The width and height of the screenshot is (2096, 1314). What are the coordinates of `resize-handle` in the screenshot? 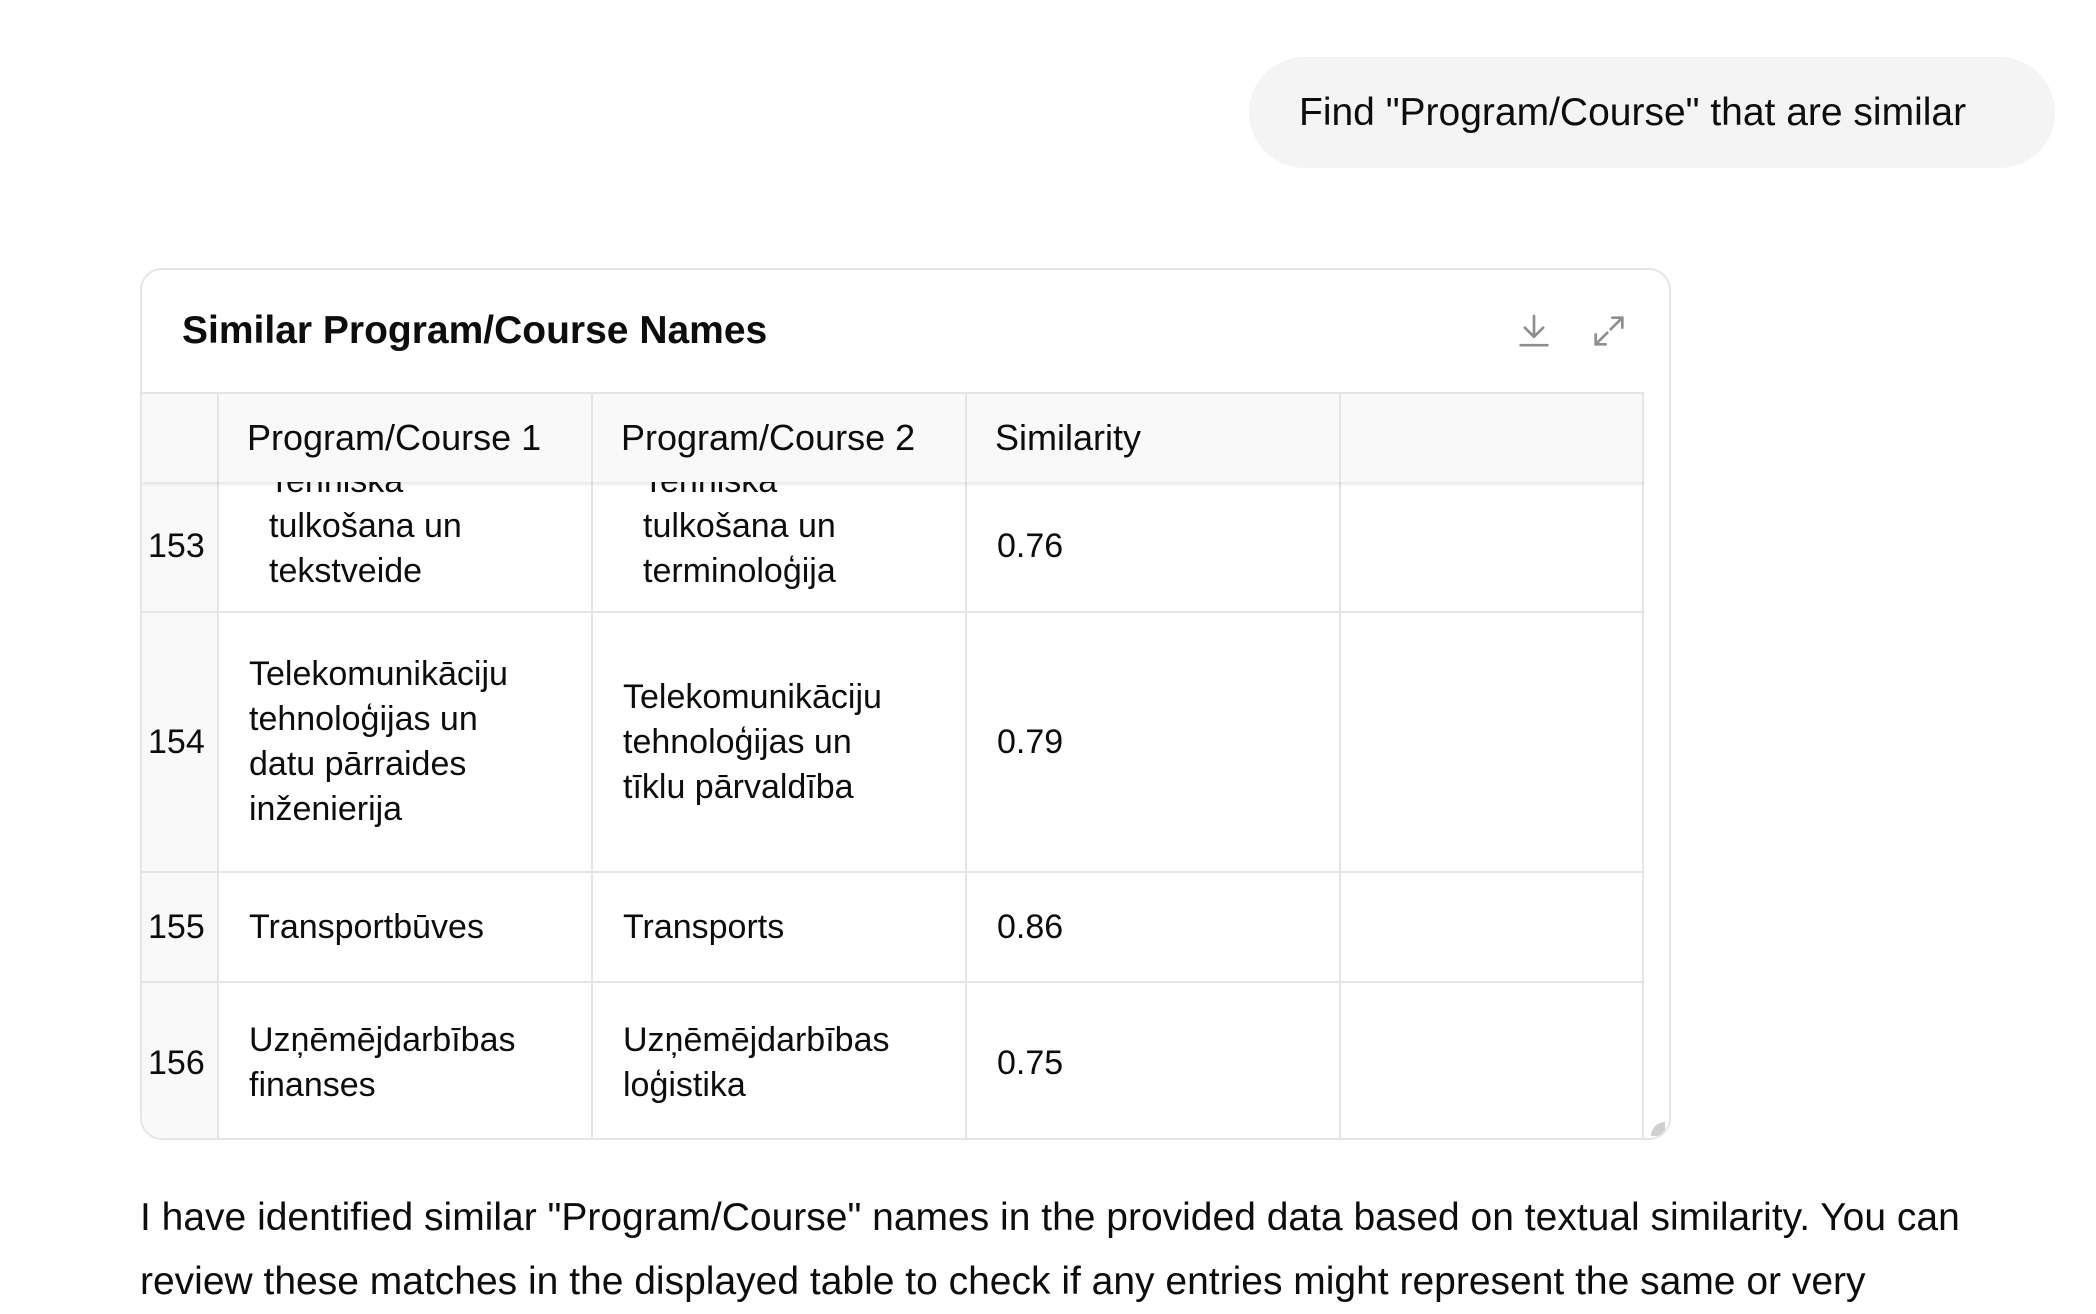 It's located at (1658, 1129).